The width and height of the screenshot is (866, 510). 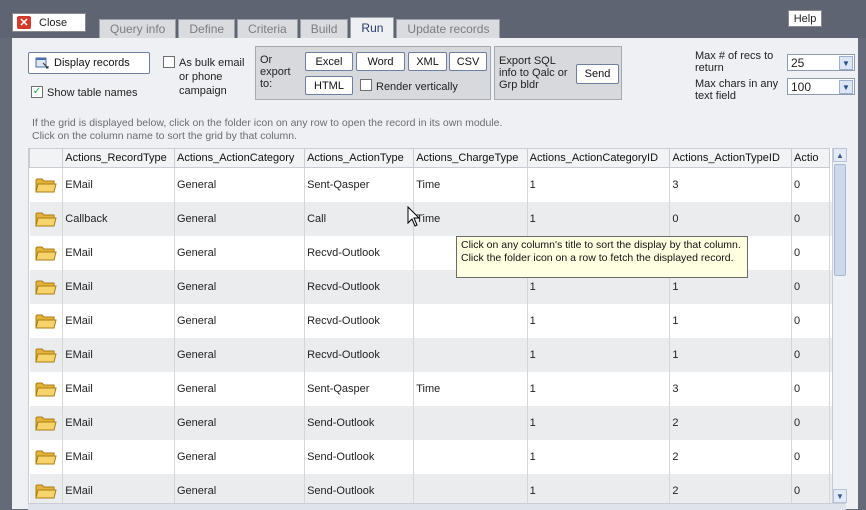 What do you see at coordinates (92, 93) in the screenshot?
I see `show-table-names-label: Show table names` at bounding box center [92, 93].